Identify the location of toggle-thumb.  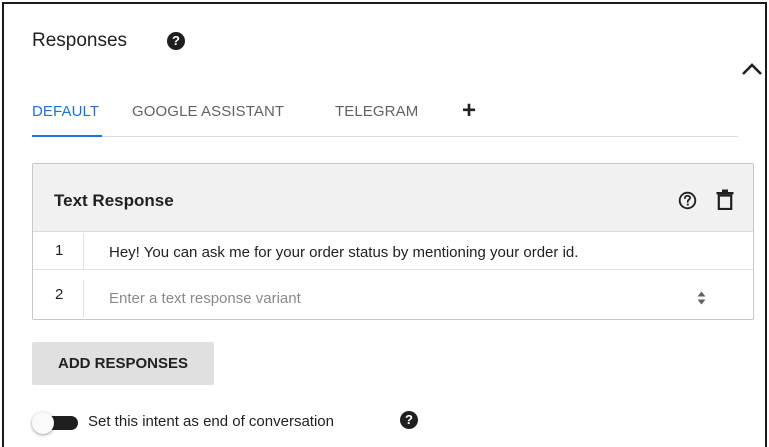
(43, 423).